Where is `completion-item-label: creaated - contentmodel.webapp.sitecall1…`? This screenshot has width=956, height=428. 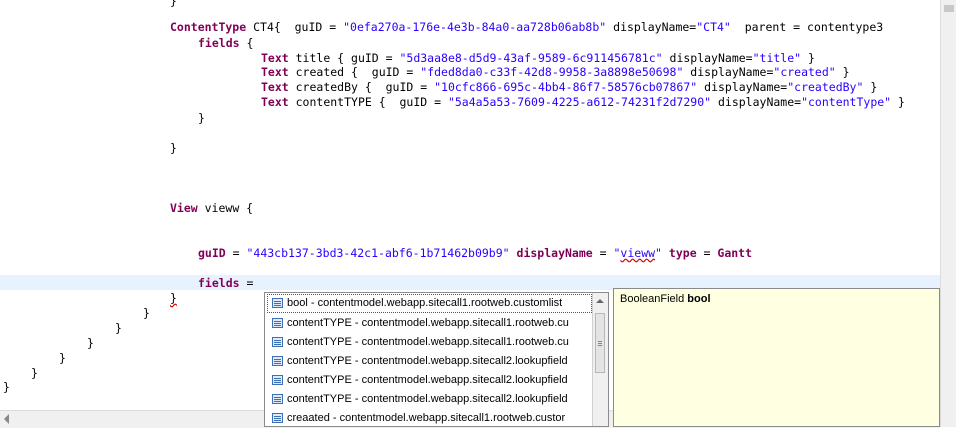
completion-item-label: creaated - contentmodel.webapp.sitecall1… is located at coordinates (426, 418).